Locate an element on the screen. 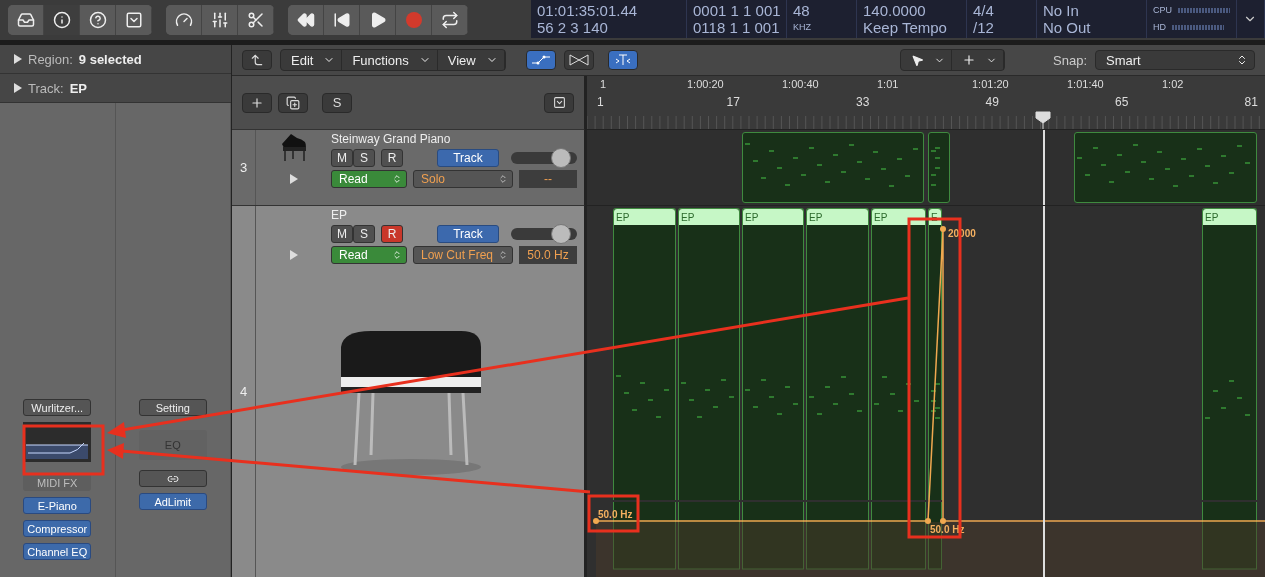 This screenshot has height=577, width=1265. annotation-box is located at coordinates (613, 513).